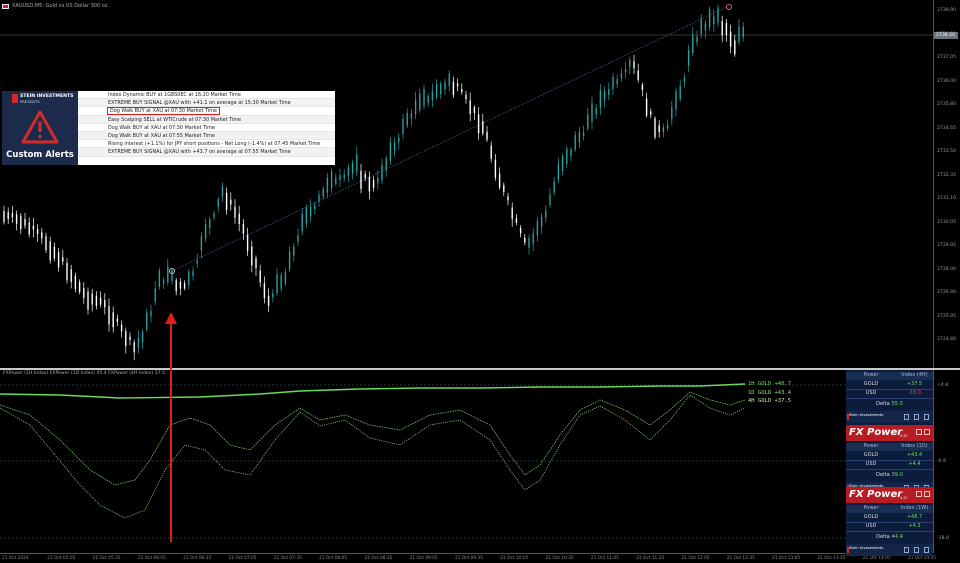 The height and width of the screenshot is (563, 960). I want to click on fx-power-value: +4.4, so click(914, 464).